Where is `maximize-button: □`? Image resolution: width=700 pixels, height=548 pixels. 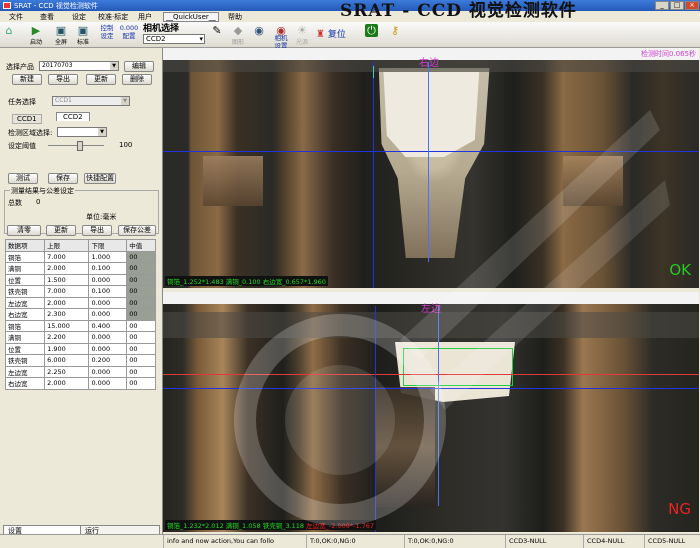
maximize-button: □ is located at coordinates (677, 5).